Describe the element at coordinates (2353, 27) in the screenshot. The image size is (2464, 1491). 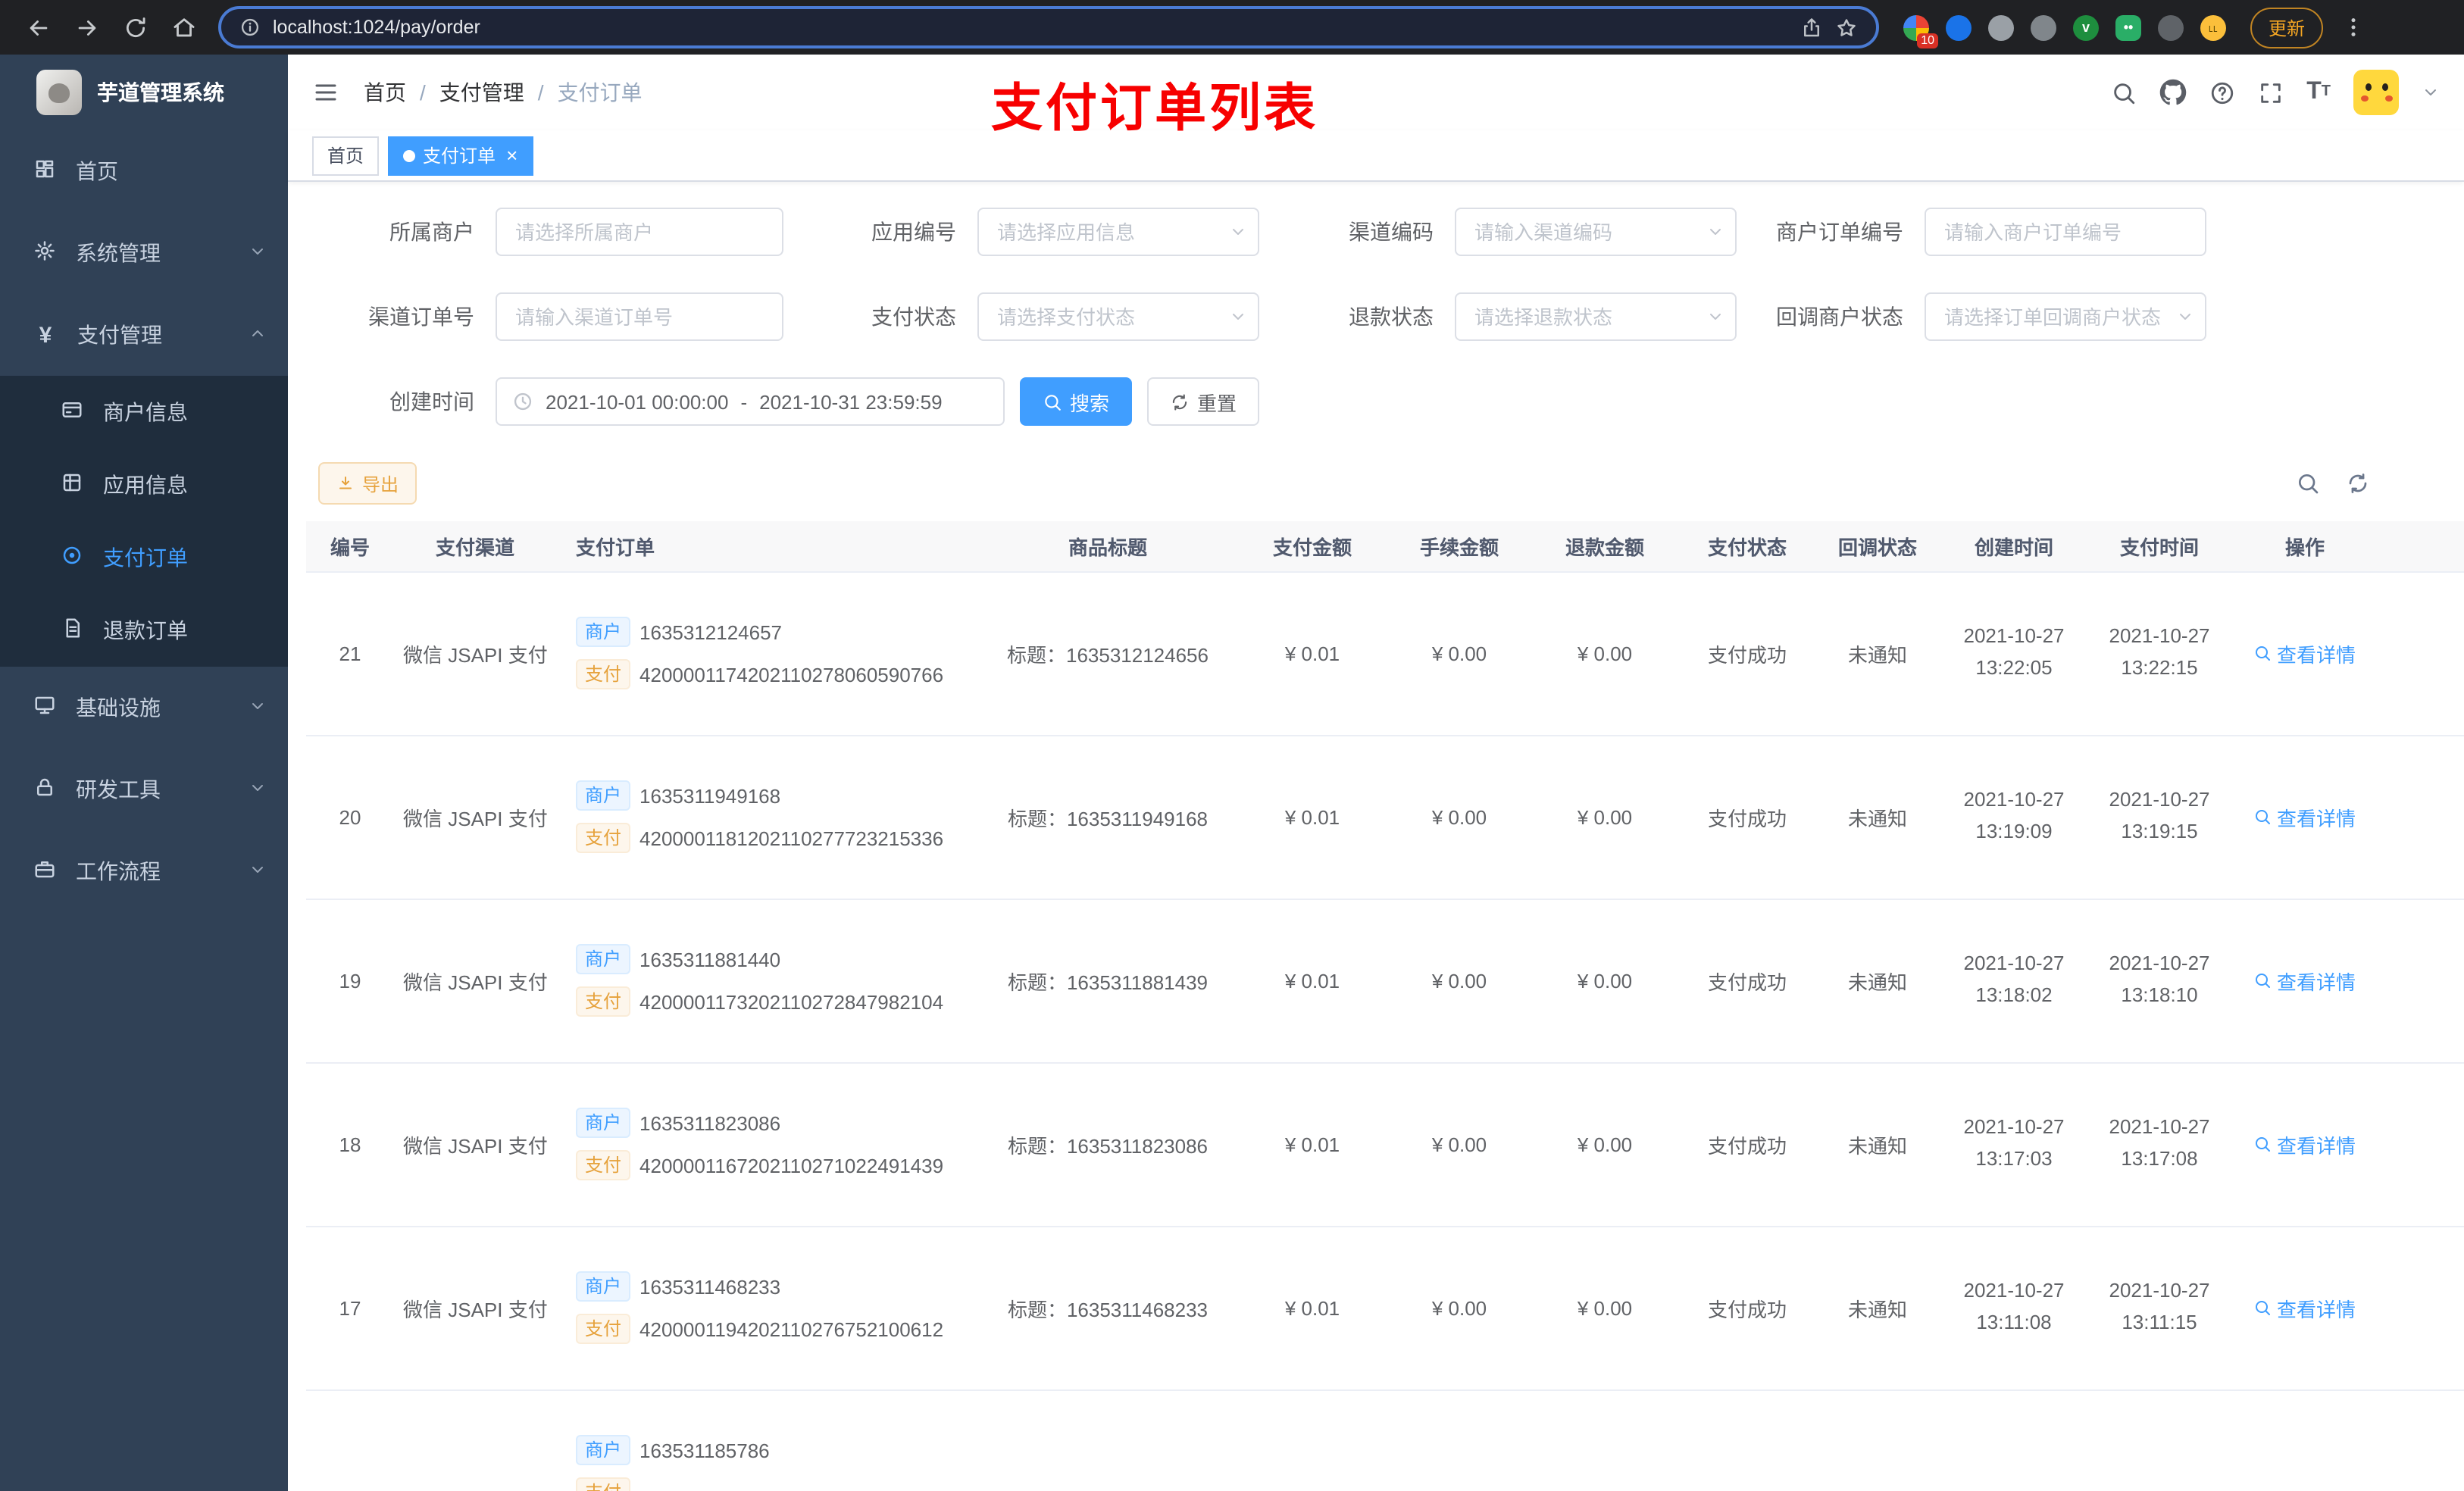
I see `browser-menu-icon` at that location.